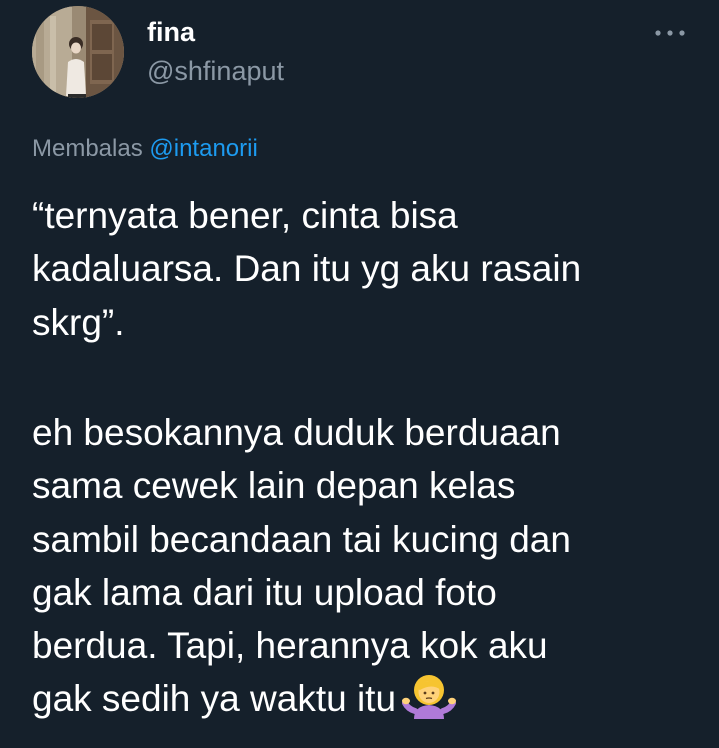 Image resolution: width=719 pixels, height=748 pixels. Describe the element at coordinates (296, 432) in the screenshot. I see `text-line: eh besokannya duduk berduaan` at that location.